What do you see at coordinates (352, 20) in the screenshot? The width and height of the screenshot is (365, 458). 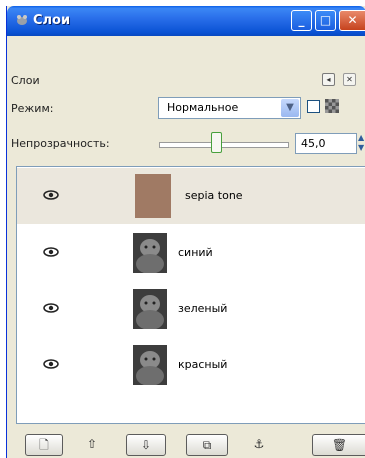 I see `close-button: ✕` at bounding box center [352, 20].